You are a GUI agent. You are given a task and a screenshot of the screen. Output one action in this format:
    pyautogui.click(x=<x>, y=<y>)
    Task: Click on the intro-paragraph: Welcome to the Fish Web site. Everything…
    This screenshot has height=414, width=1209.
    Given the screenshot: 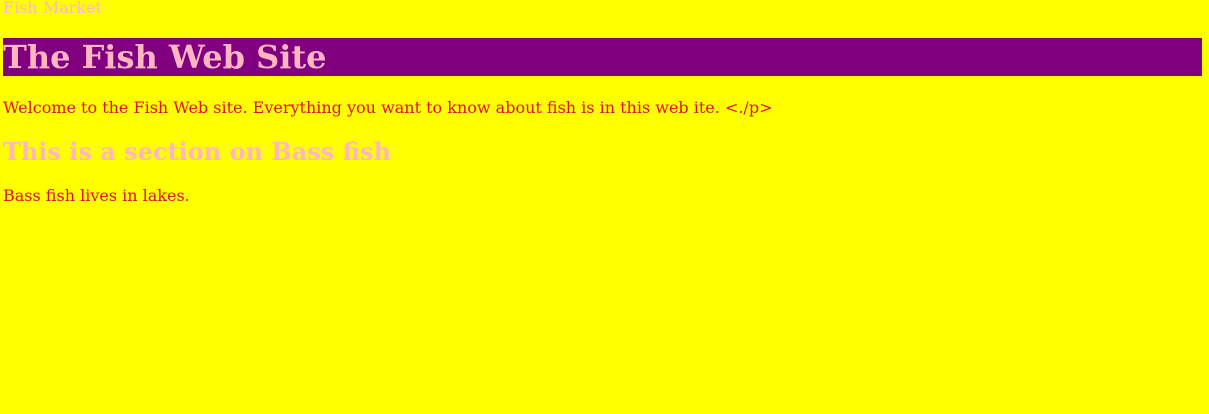 What is the action you would take?
    pyautogui.click(x=388, y=107)
    